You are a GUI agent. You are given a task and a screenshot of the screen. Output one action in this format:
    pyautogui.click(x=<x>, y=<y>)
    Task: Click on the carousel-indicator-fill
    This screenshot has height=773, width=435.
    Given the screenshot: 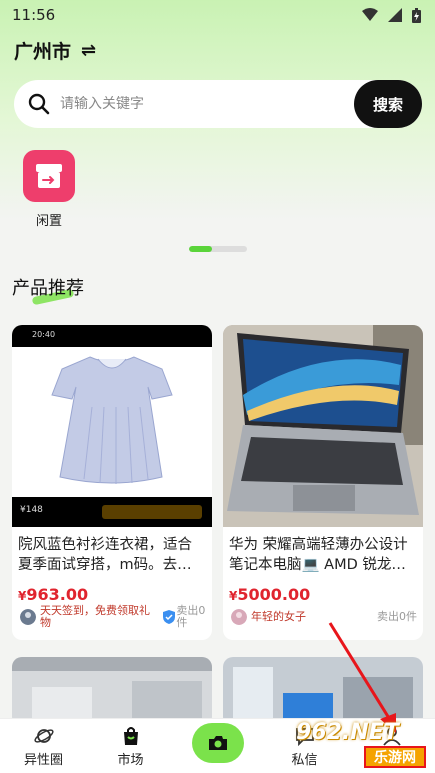 What is the action you would take?
    pyautogui.click(x=201, y=249)
    